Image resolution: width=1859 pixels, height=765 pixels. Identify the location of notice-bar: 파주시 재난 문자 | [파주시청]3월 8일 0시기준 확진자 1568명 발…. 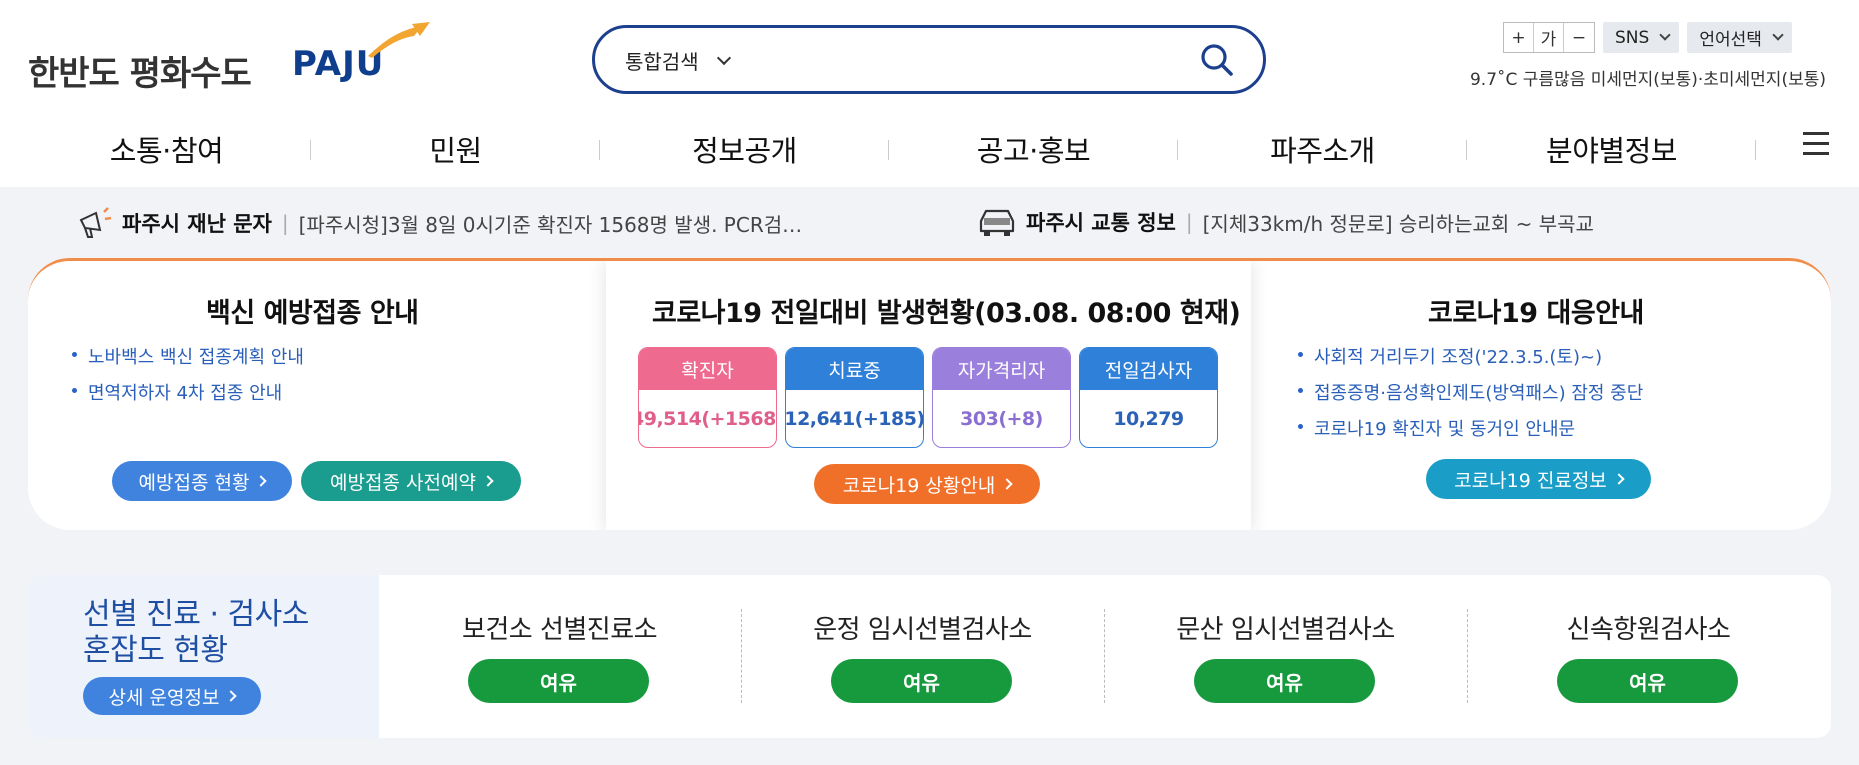
(929, 224).